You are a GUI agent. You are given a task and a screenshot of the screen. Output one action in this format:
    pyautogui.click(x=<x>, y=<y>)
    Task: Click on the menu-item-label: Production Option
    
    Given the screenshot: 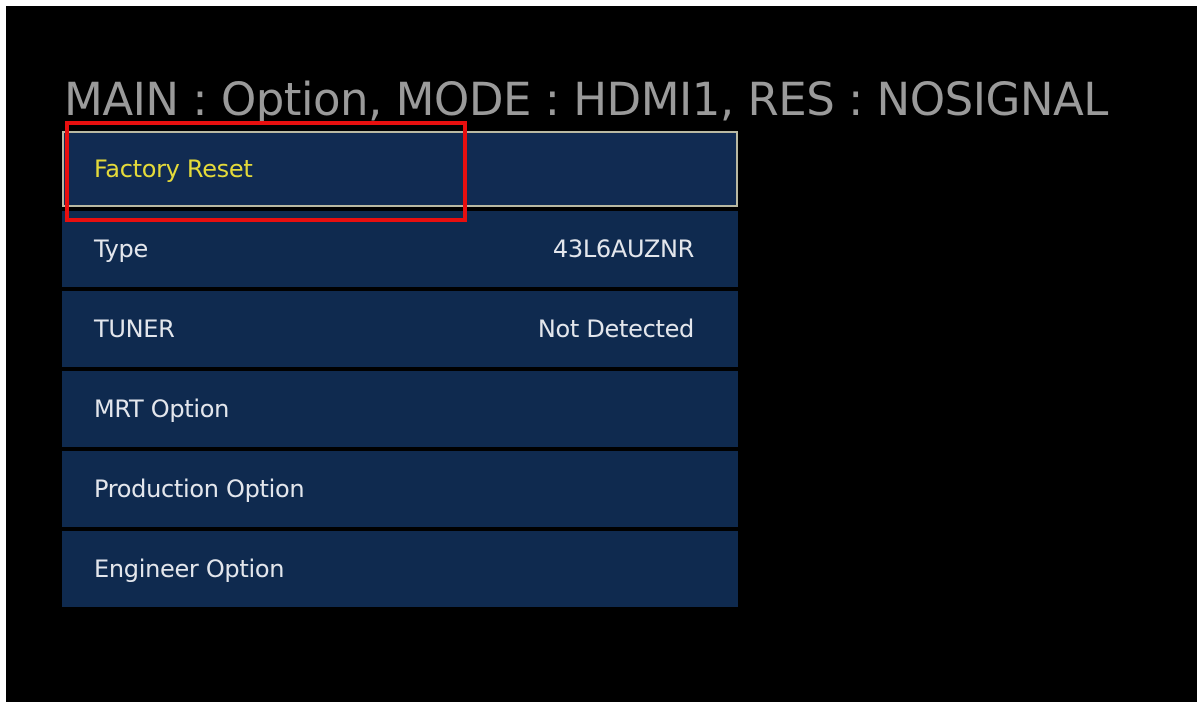 What is the action you would take?
    pyautogui.click(x=199, y=489)
    